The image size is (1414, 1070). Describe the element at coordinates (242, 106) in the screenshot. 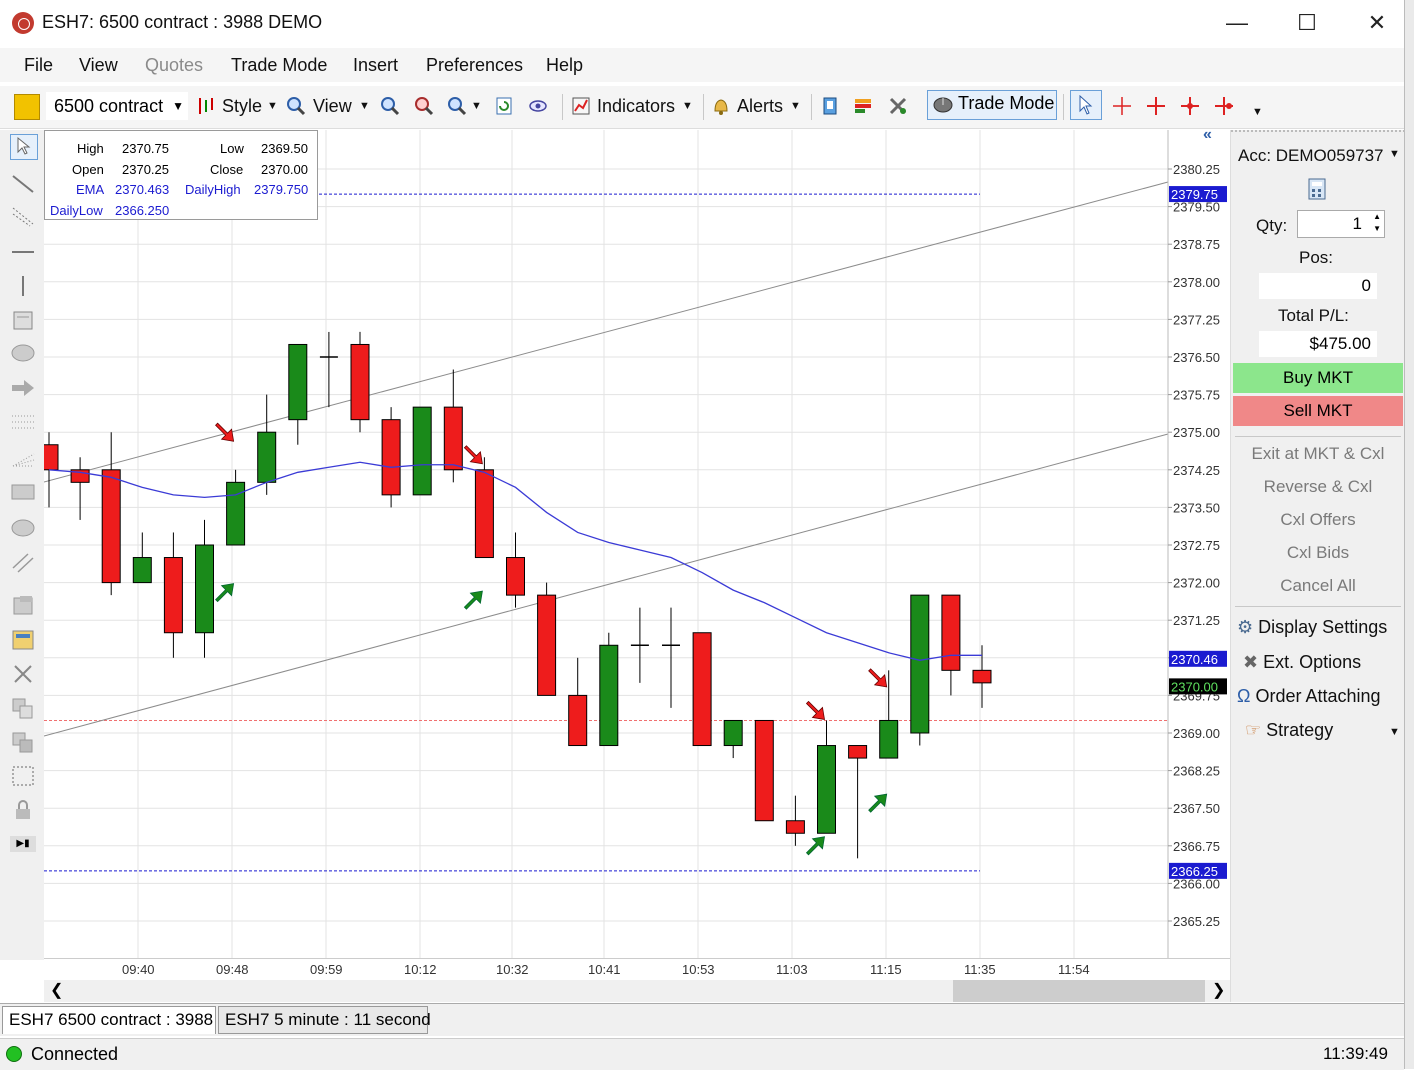

I see `style-button: Style` at that location.